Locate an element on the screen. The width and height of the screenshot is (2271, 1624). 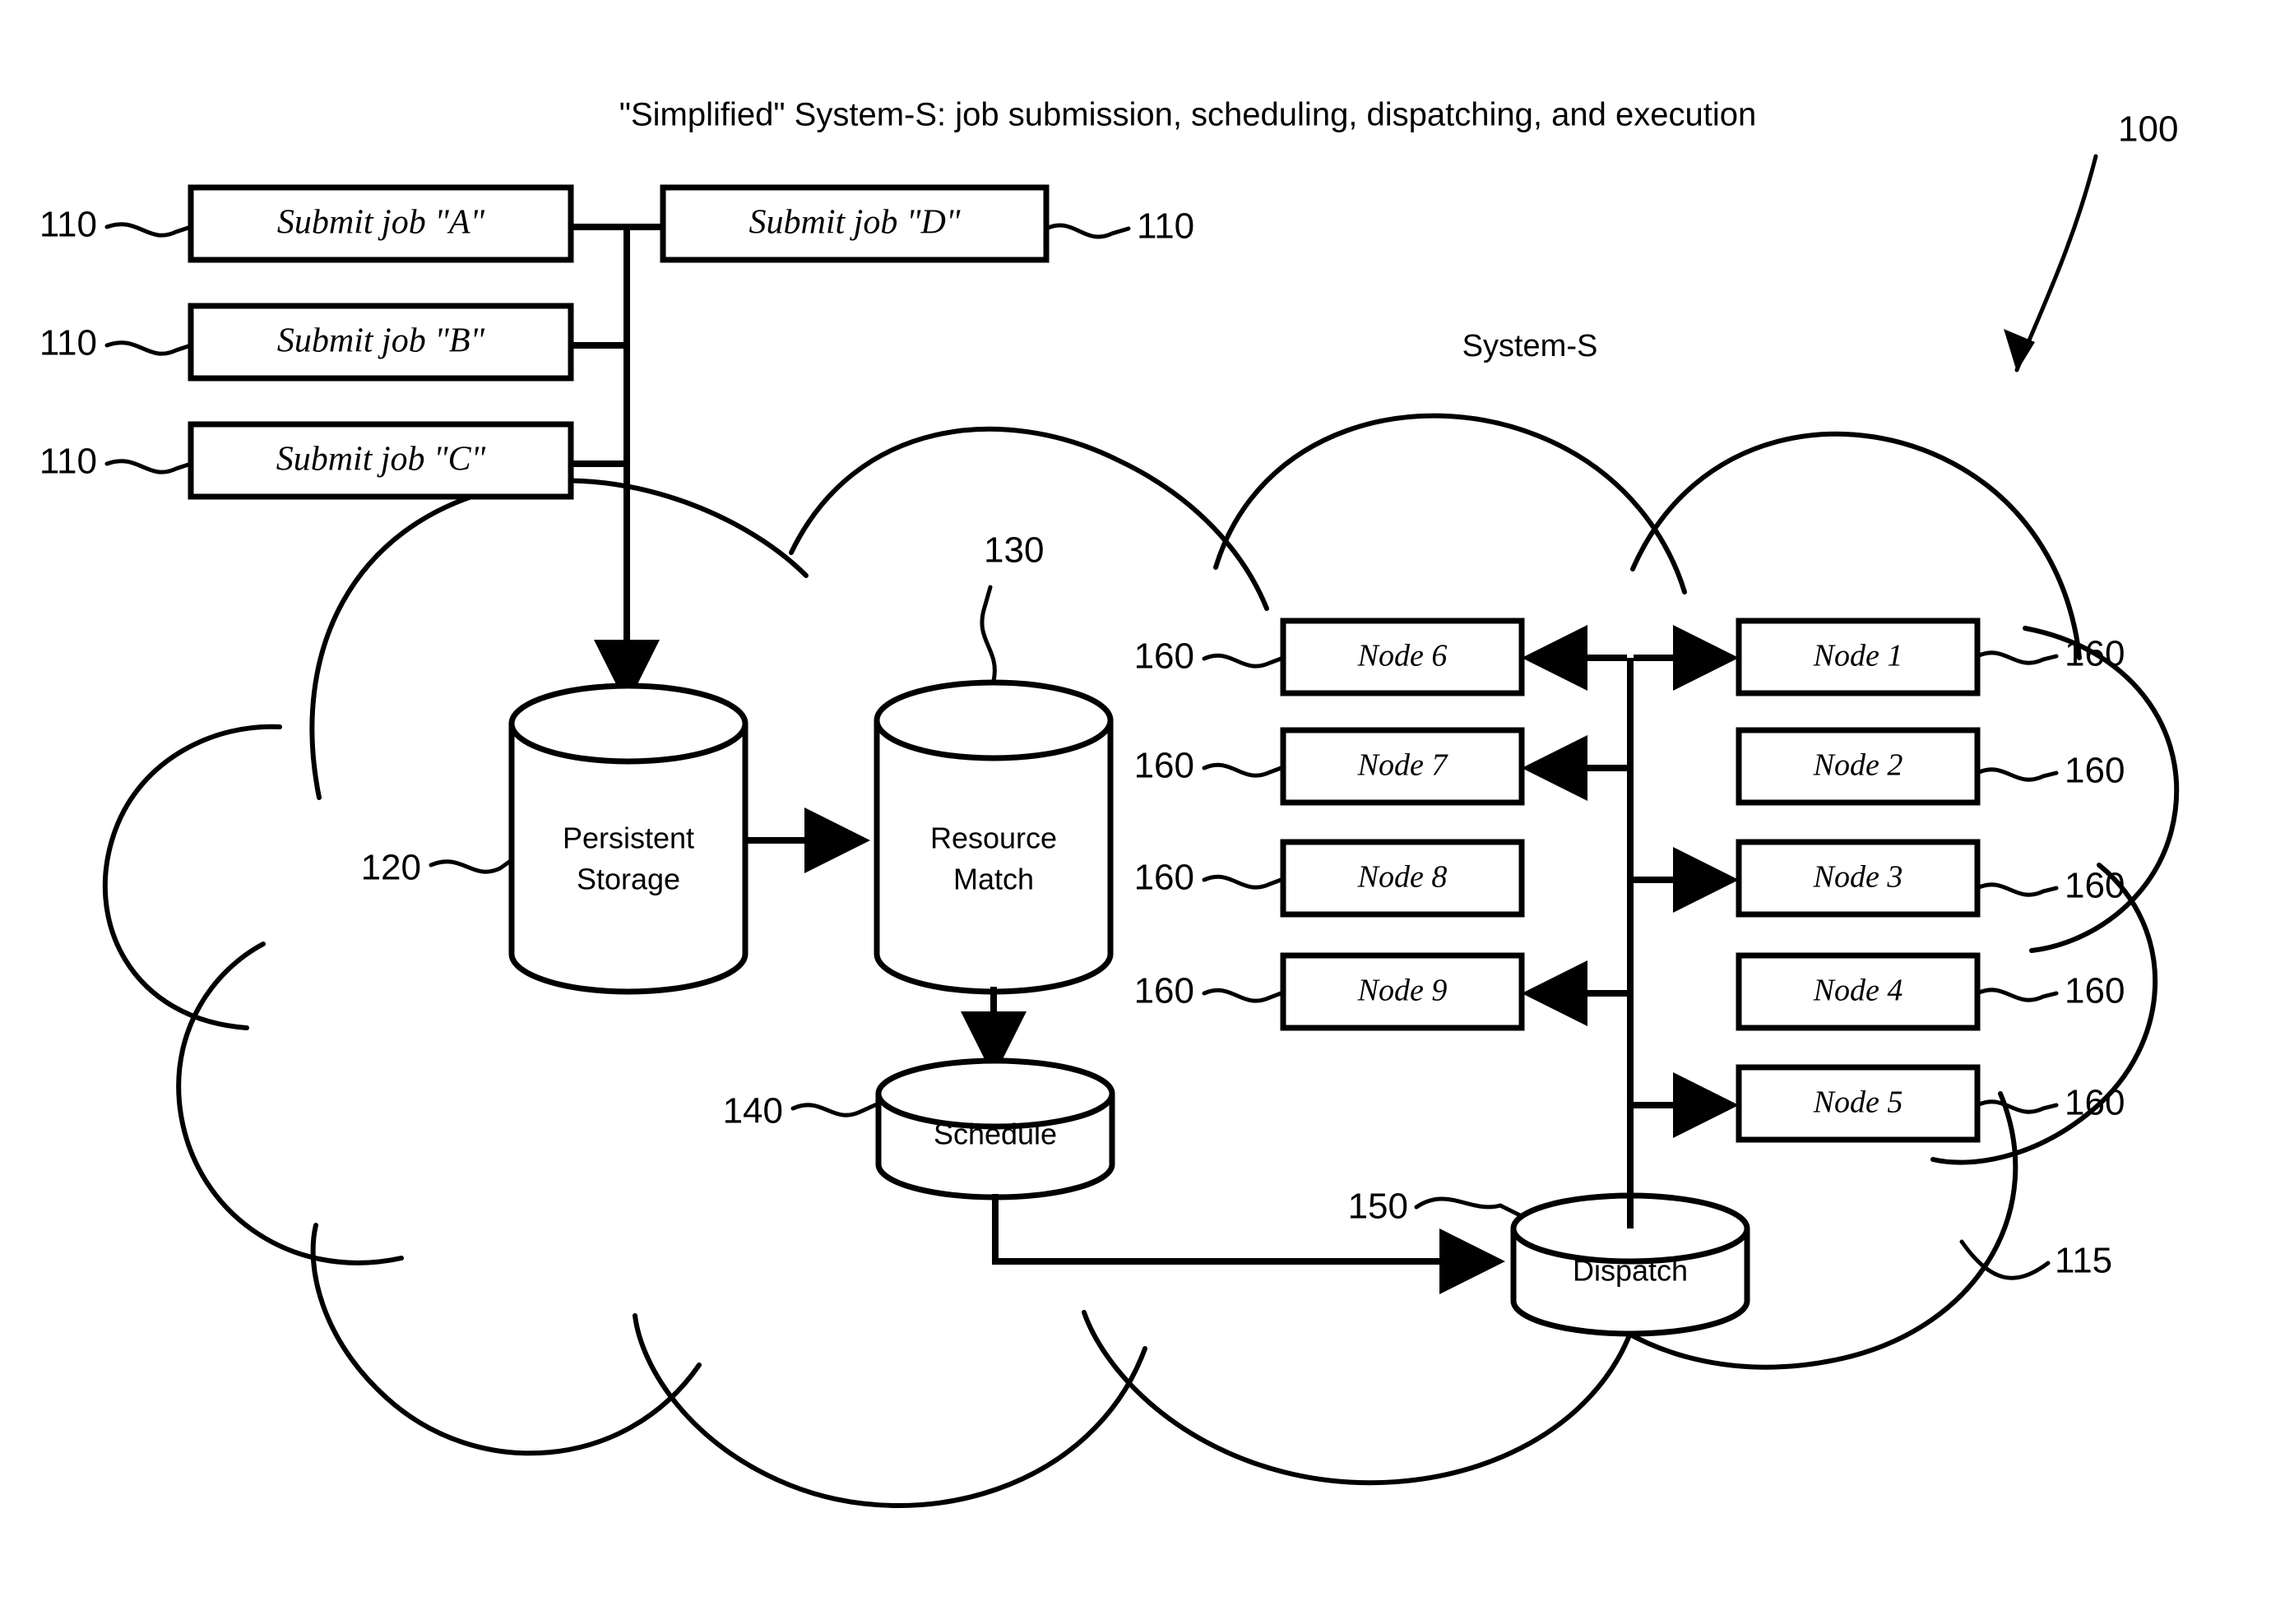
node-1-label: Node 1 is located at coordinates (1858, 656).